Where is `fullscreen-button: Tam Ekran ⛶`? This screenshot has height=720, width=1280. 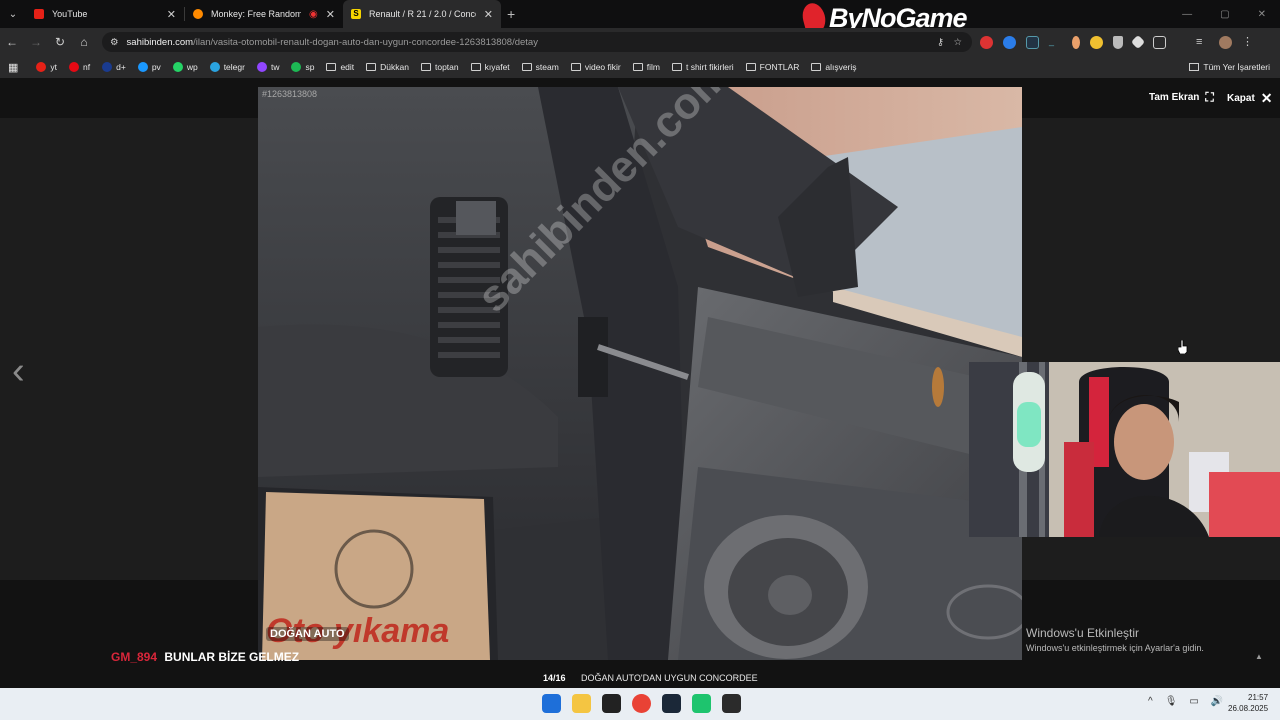
fullscreen-button: Tam Ekran ⛶ is located at coordinates (1181, 97).